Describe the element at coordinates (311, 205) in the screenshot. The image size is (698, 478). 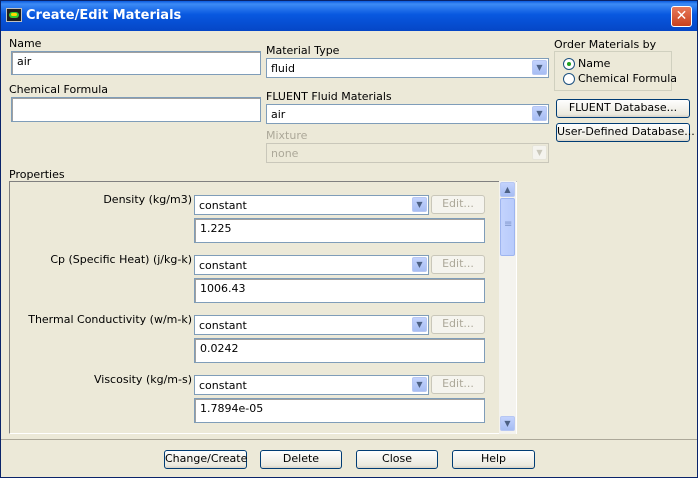
I see `density-method-select: constant ▼` at that location.